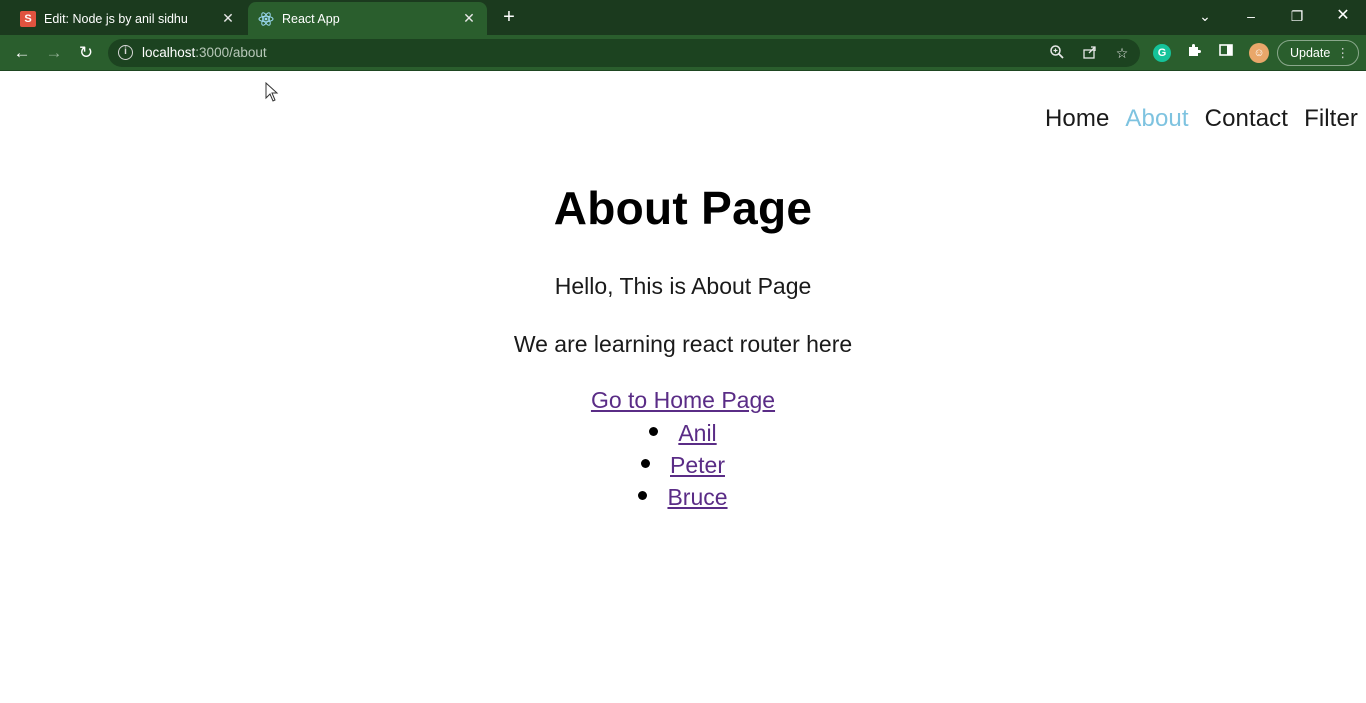  Describe the element at coordinates (1077, 119) in the screenshot. I see `nav-link-home: Home` at that location.